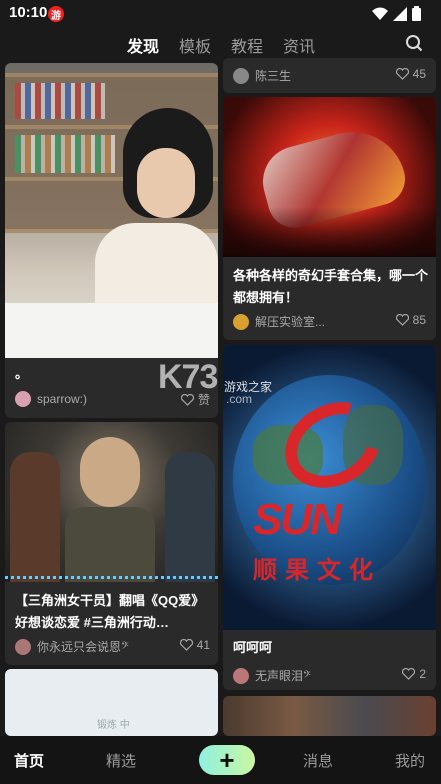  Describe the element at coordinates (329, 716) in the screenshot. I see `feed-card` at that location.